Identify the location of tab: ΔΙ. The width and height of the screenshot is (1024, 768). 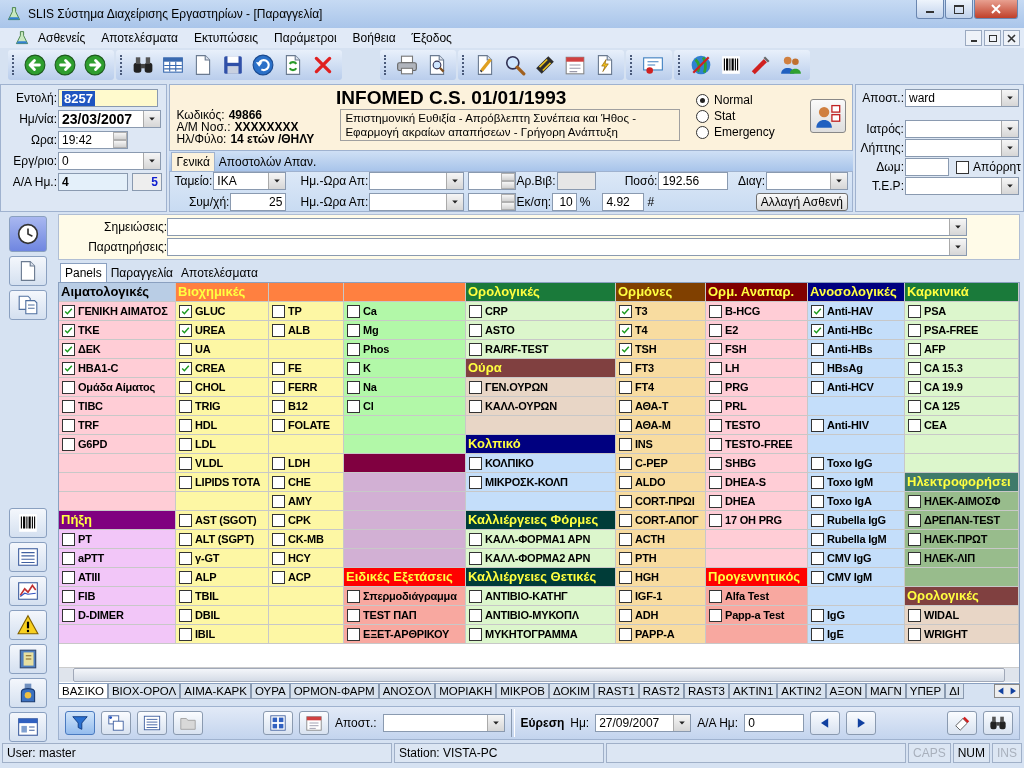
(955, 691).